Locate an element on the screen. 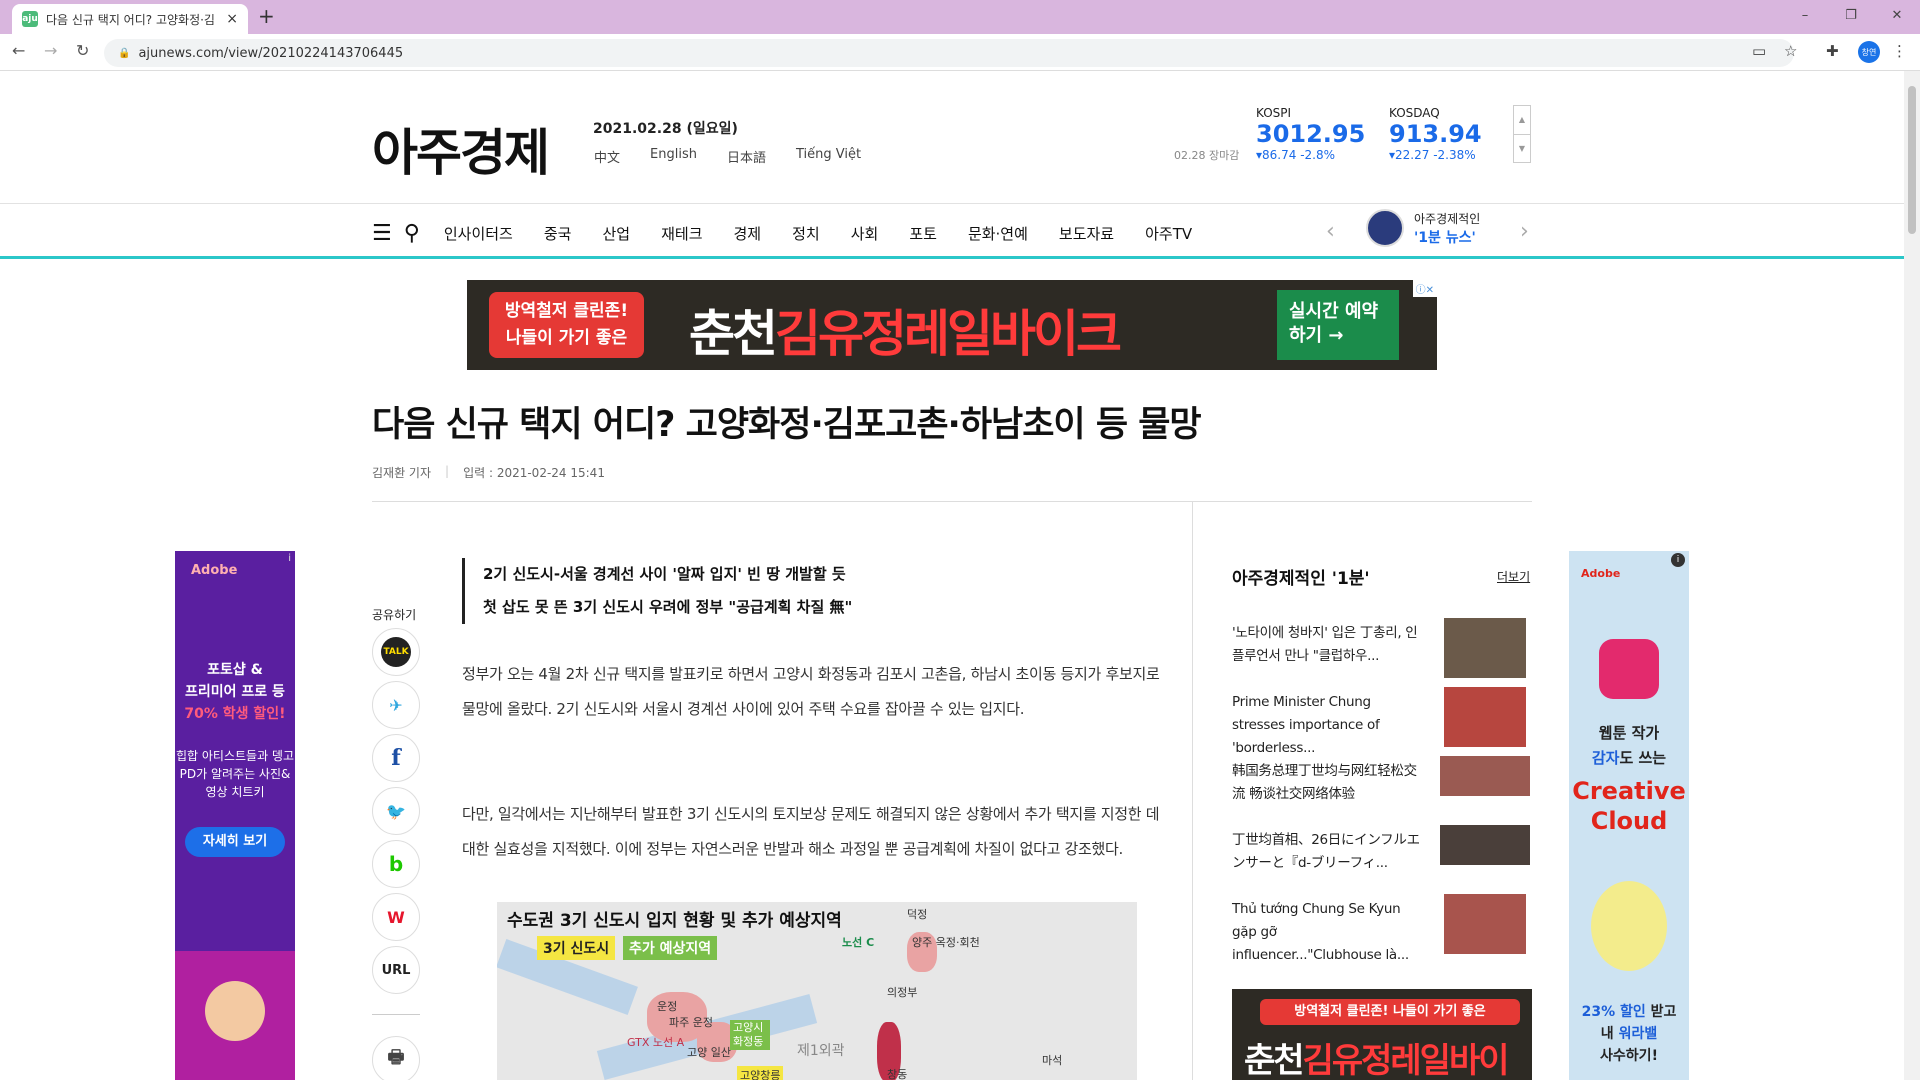 This screenshot has width=1920, height=1080. cast-icon: ▭ is located at coordinates (1759, 51).